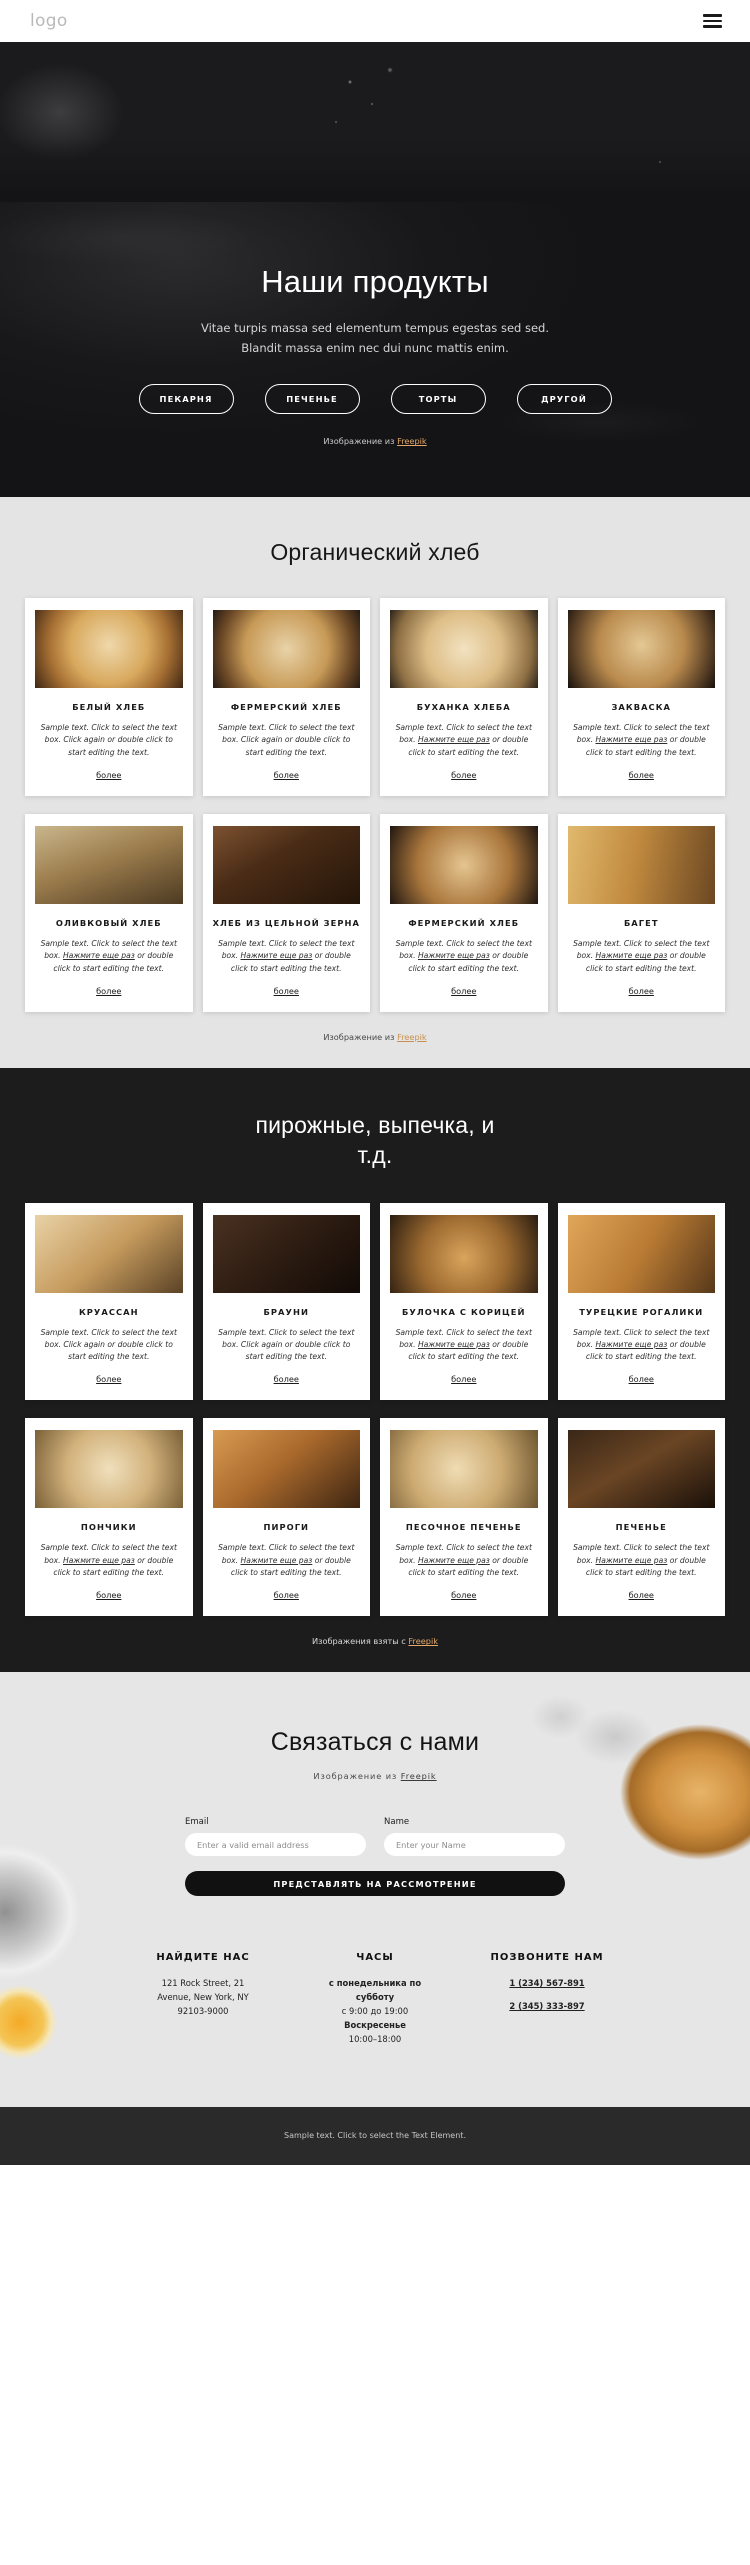 The image size is (750, 2565). I want to click on pastry-credit-link: Freepik, so click(423, 1641).